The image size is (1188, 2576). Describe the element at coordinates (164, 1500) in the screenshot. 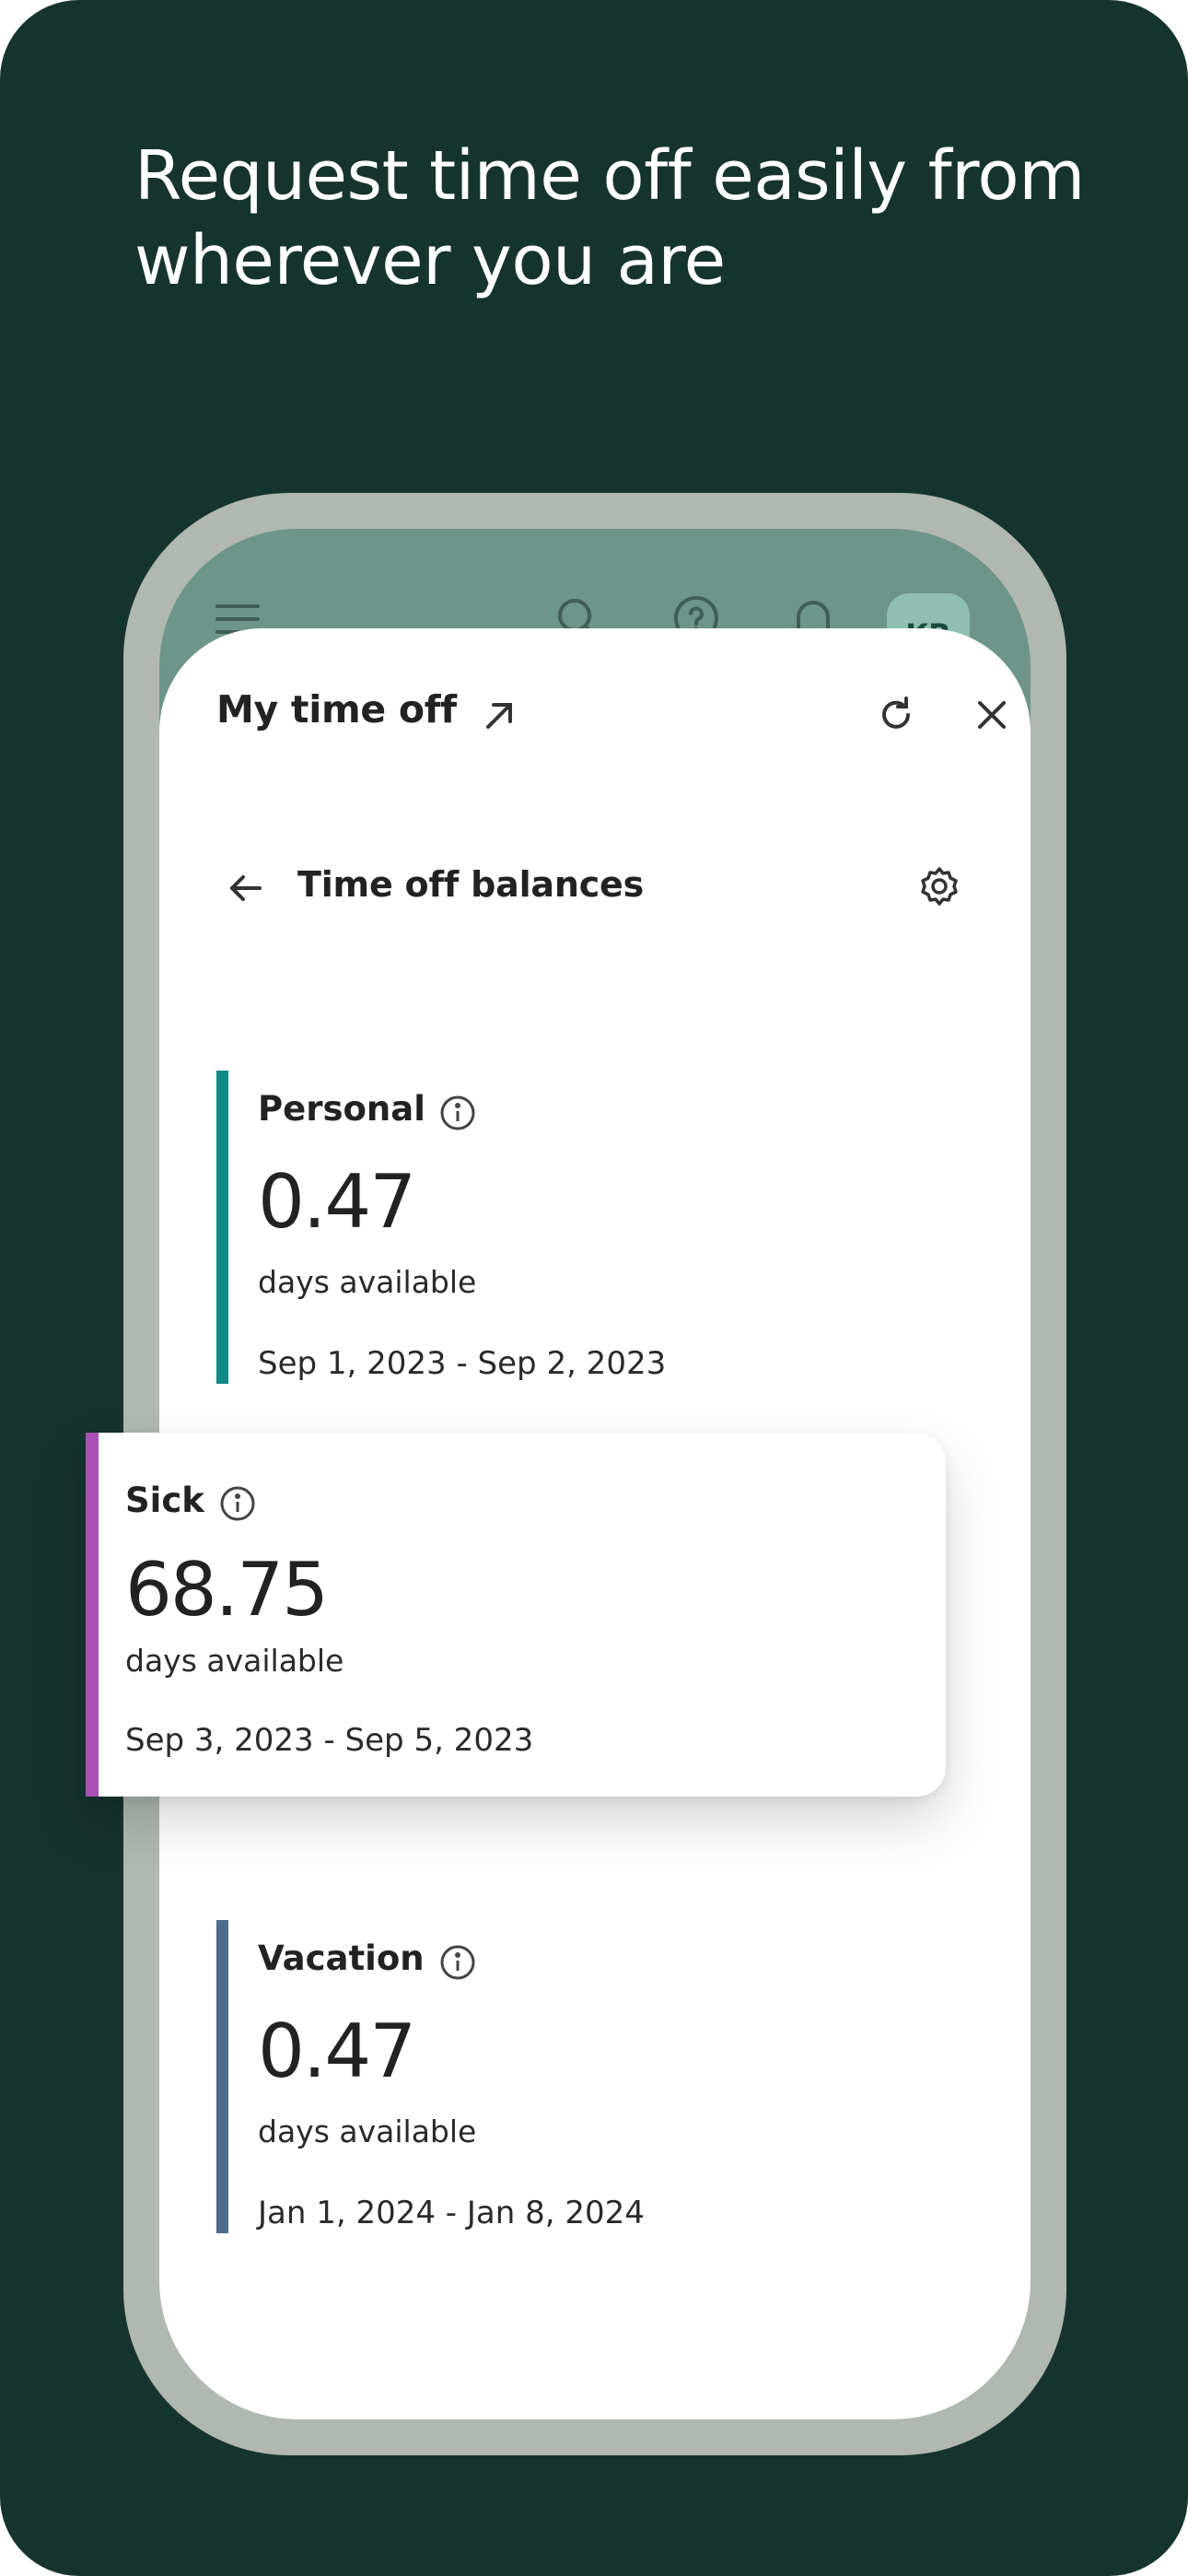

I see `balance-name: Sick` at that location.